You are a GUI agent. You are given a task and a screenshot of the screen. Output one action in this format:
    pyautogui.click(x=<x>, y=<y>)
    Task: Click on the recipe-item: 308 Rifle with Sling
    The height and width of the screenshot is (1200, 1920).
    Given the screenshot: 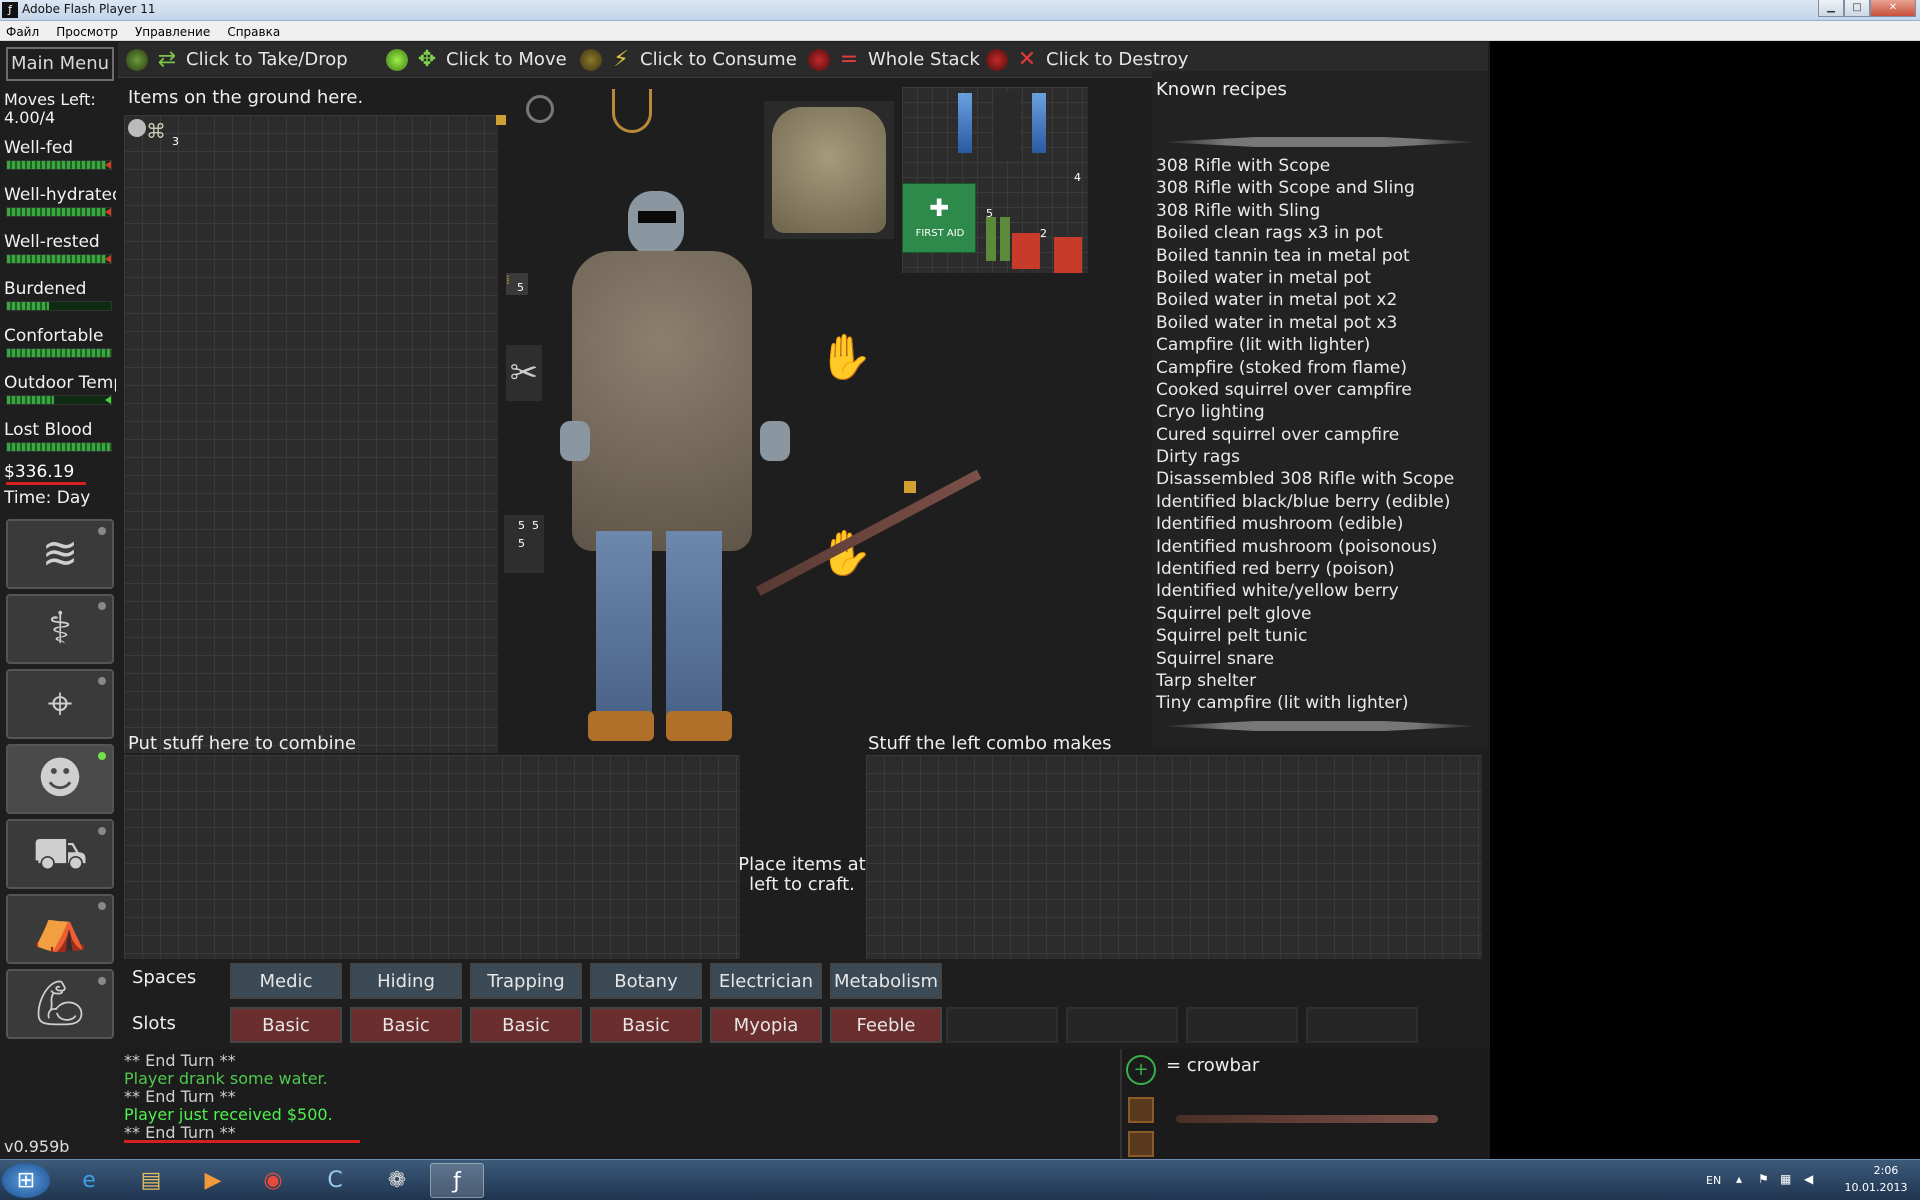 What is the action you would take?
    pyautogui.click(x=1321, y=211)
    